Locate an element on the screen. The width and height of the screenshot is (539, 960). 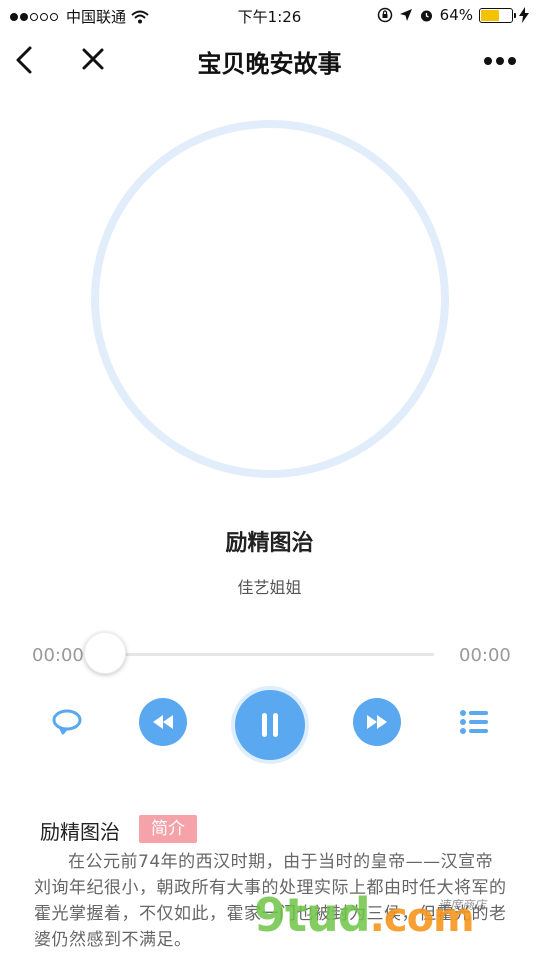
rewind-icon is located at coordinates (163, 722).